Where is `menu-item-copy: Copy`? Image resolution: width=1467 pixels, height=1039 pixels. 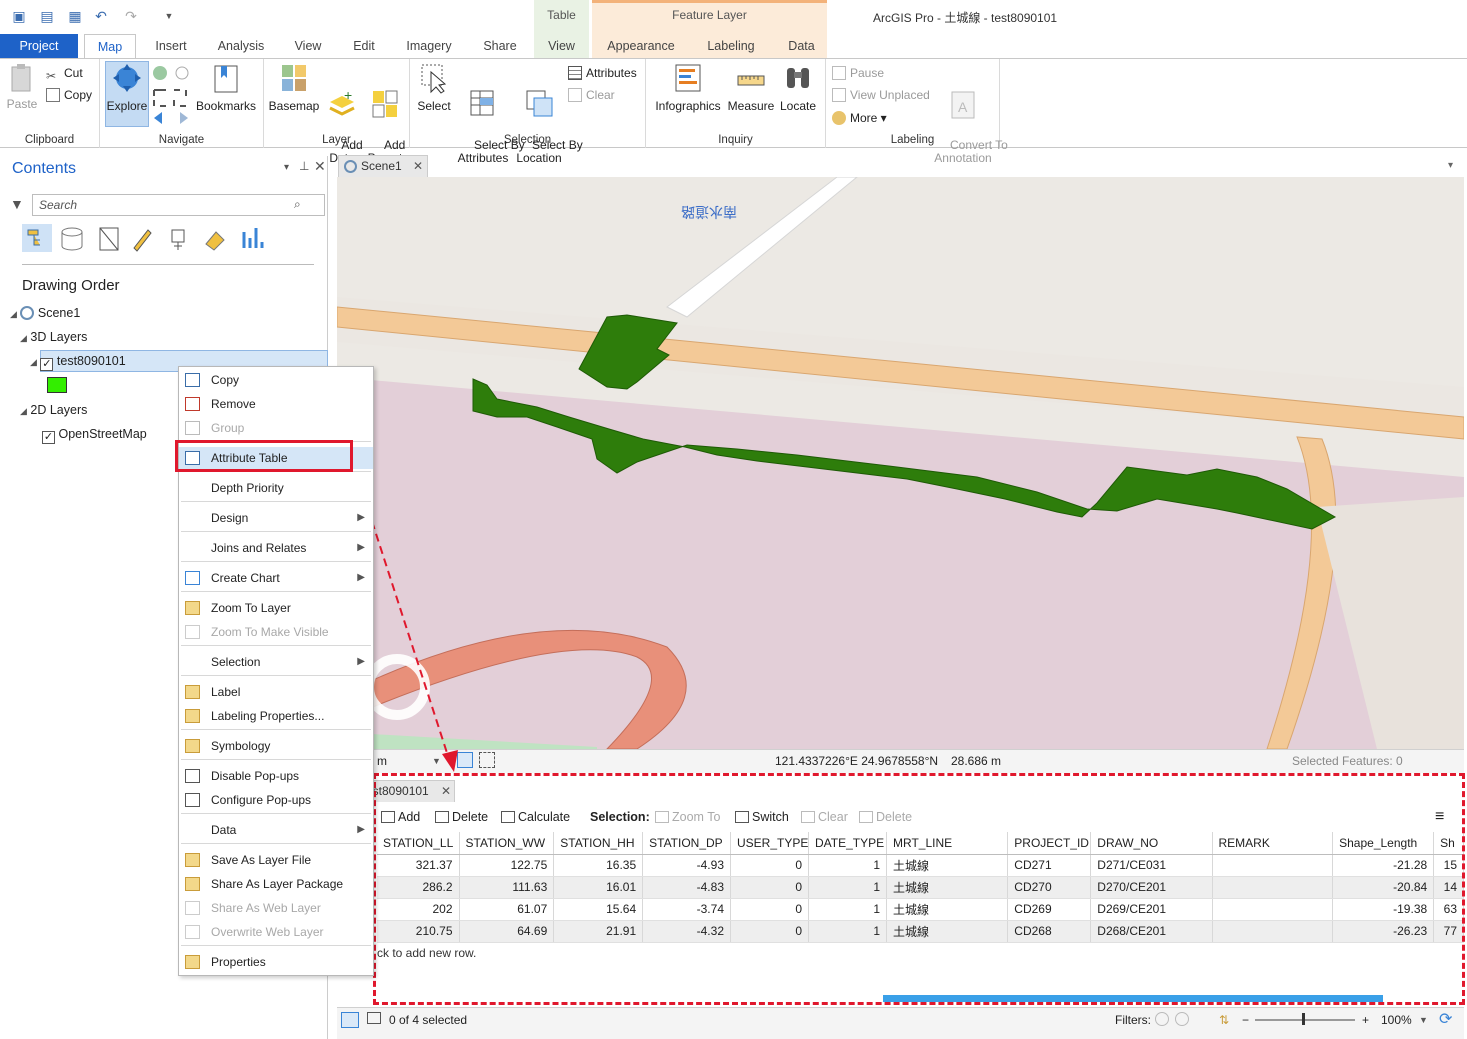 menu-item-copy: Copy is located at coordinates (276, 380).